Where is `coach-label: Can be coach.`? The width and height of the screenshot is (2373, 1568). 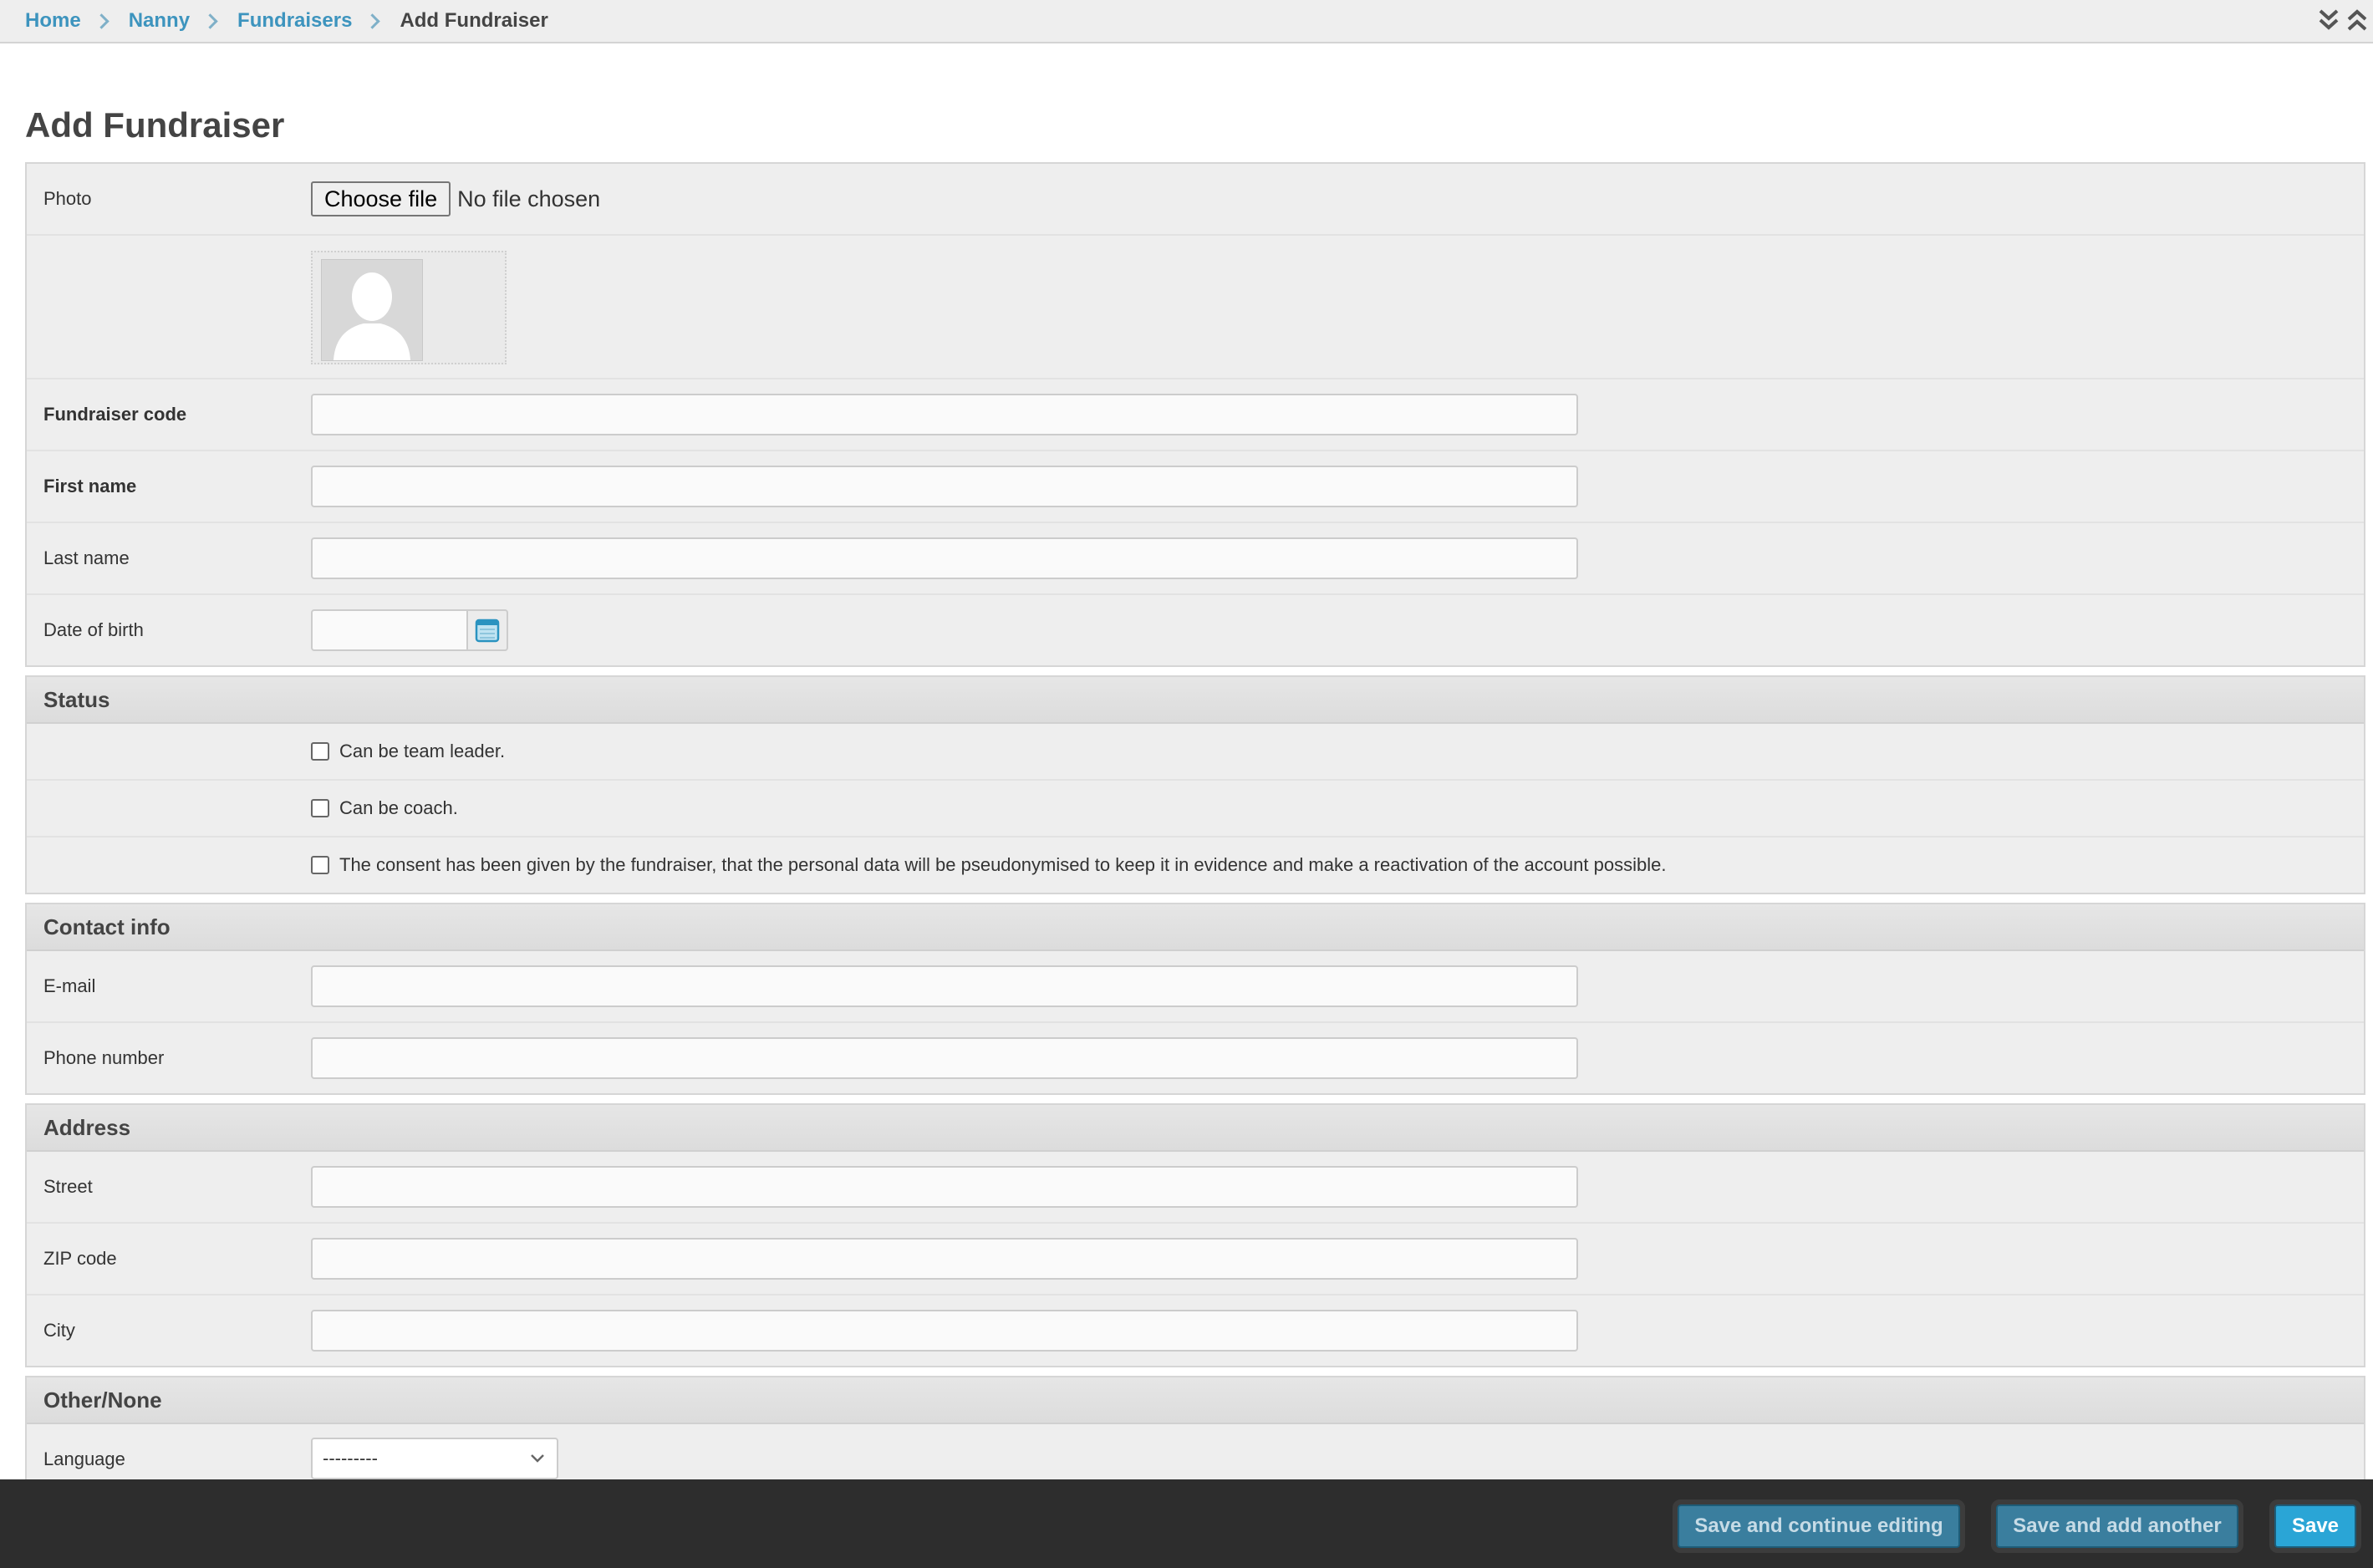
coach-label: Can be coach. is located at coordinates (398, 807).